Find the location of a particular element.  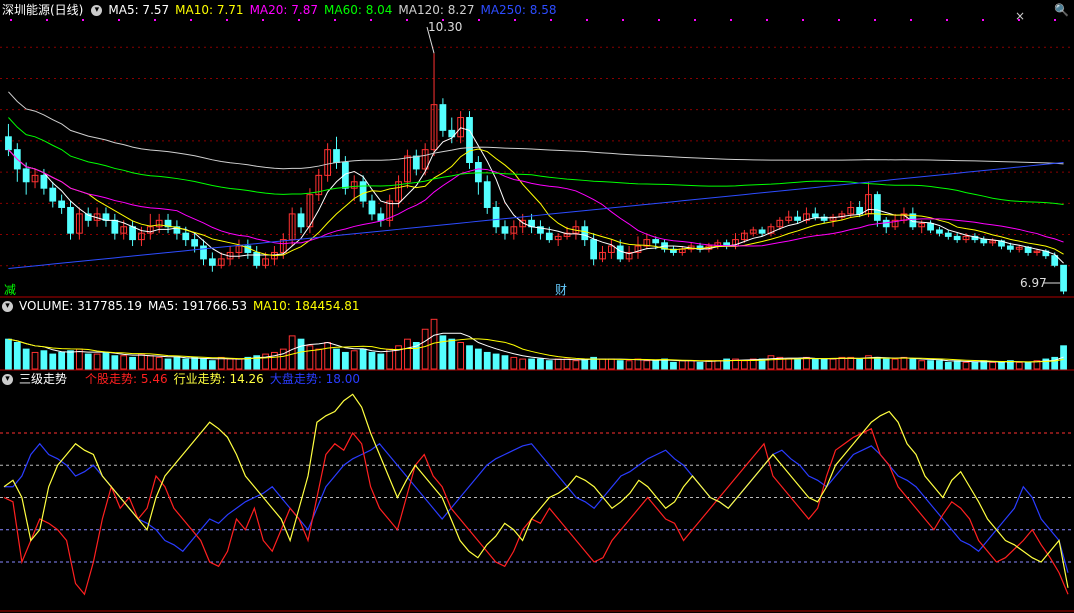

volume-chart is located at coordinates (536, 344).